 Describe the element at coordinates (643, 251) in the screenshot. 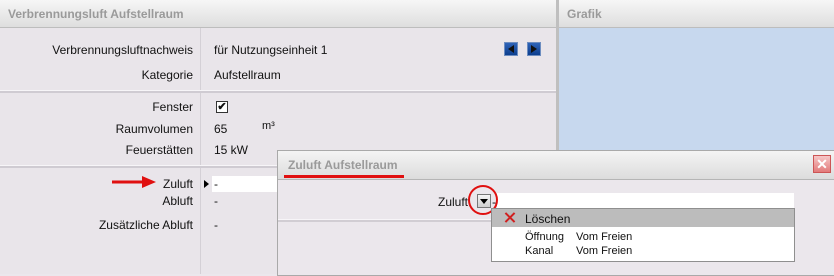

I see `dropdown-item-kanal: Kanal Vom Freien` at that location.